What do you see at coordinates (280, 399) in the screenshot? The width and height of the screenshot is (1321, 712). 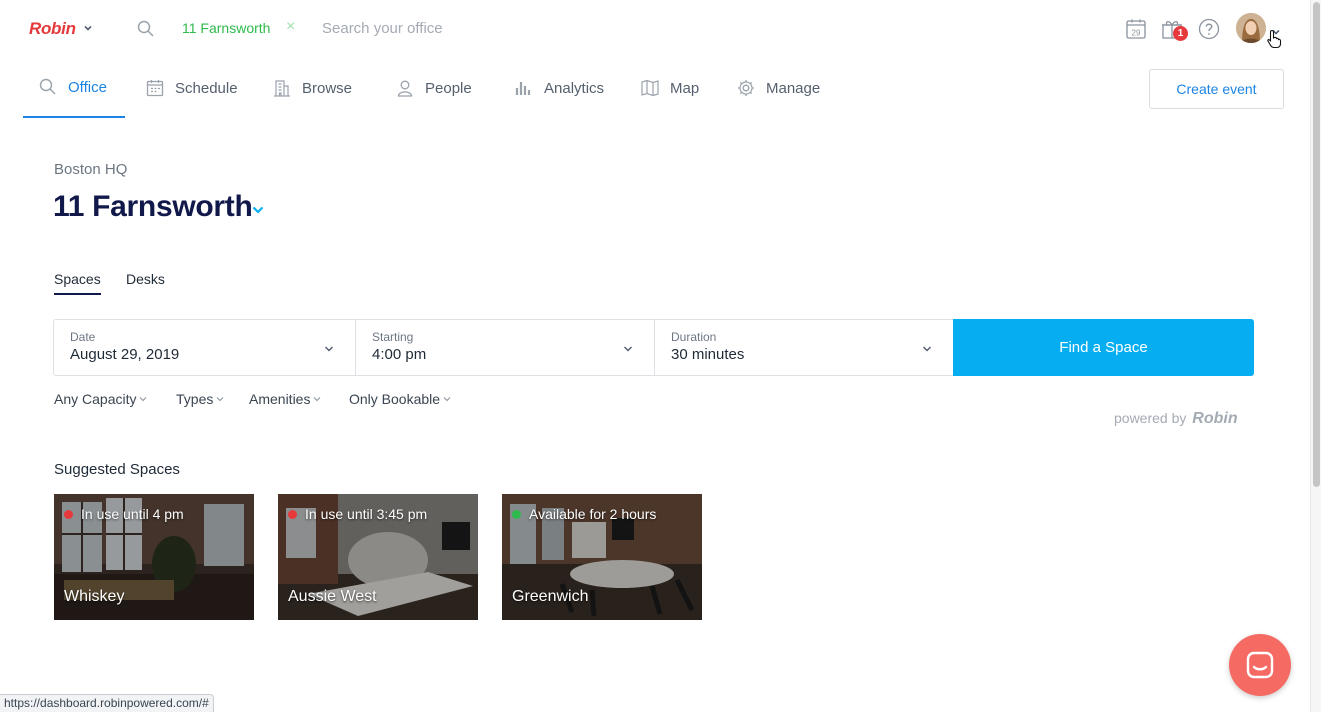 I see `filter-label: Amenities` at bounding box center [280, 399].